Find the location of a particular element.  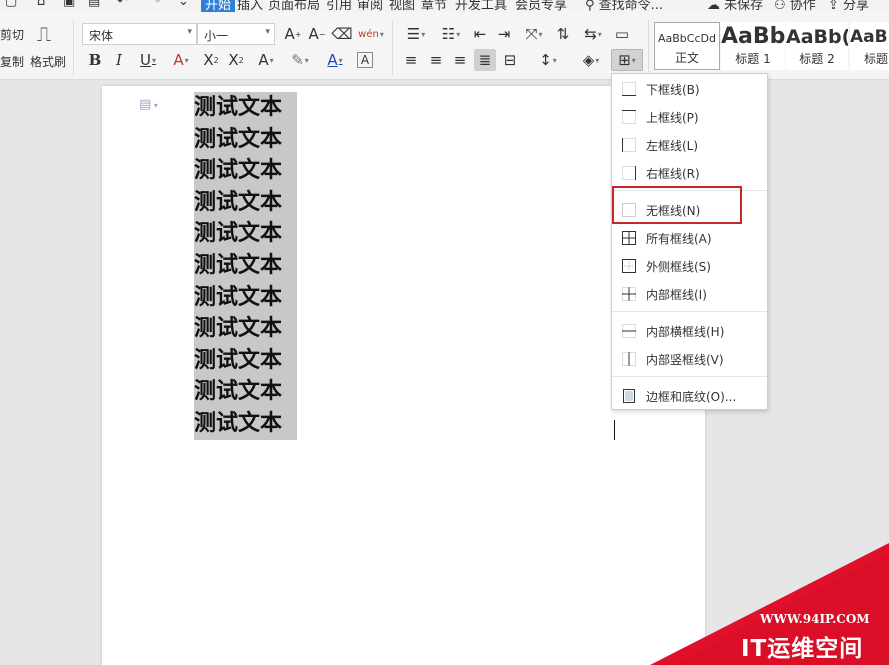

bold-icon: B is located at coordinates (95, 60).